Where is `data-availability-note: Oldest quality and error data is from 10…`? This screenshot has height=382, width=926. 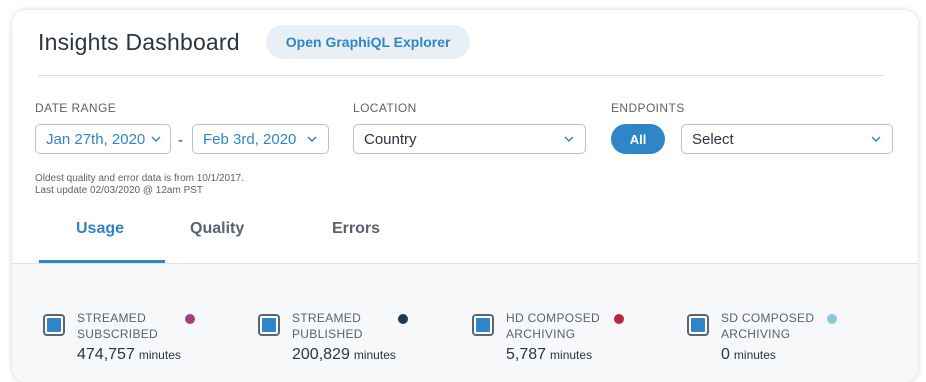
data-availability-note: Oldest quality and error data is from 10… is located at coordinates (139, 185).